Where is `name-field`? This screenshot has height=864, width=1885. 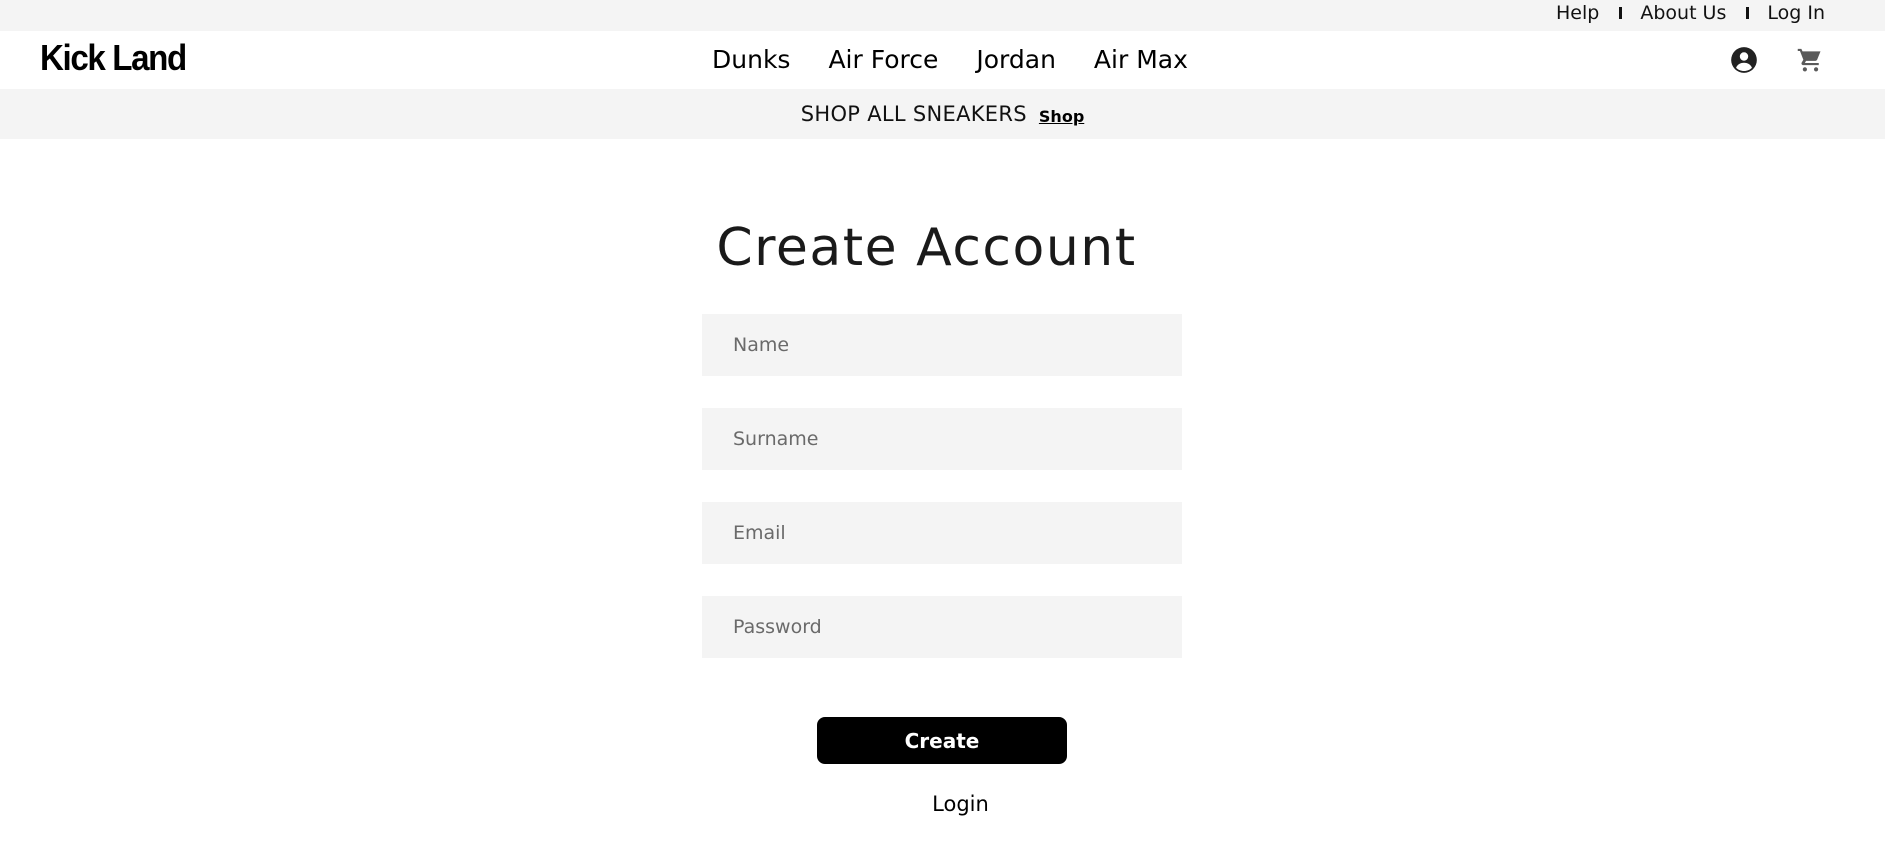 name-field is located at coordinates (942, 345).